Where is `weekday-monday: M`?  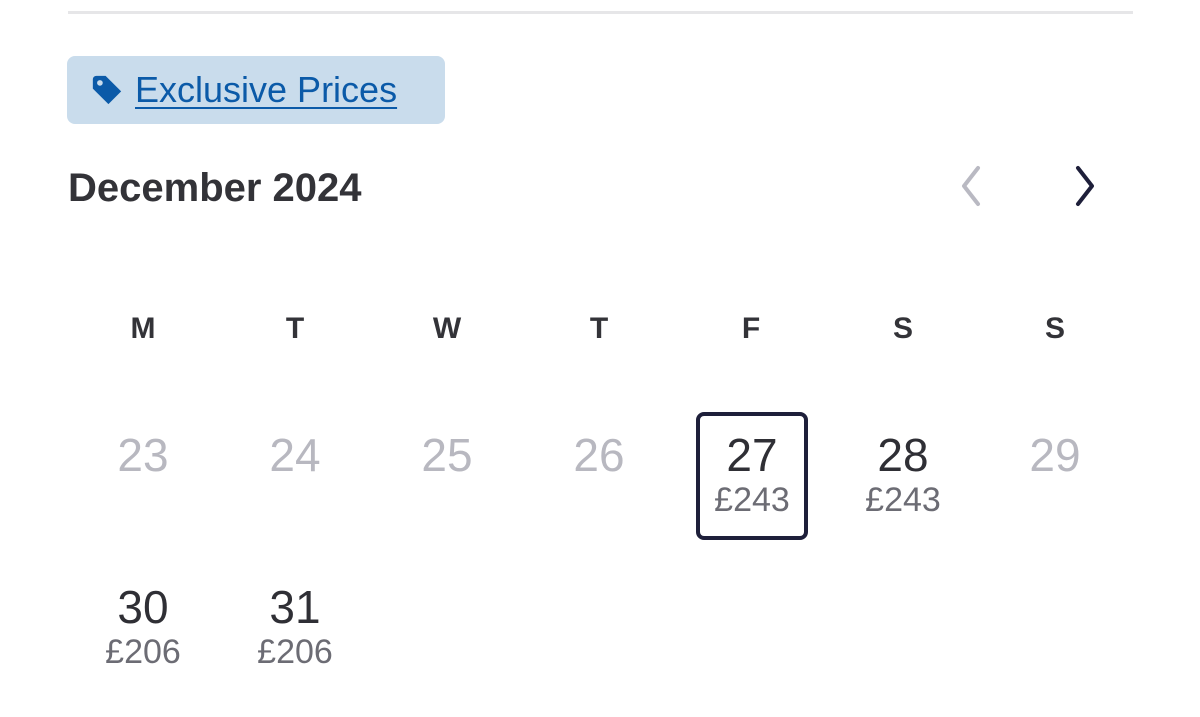 weekday-monday: M is located at coordinates (143, 328).